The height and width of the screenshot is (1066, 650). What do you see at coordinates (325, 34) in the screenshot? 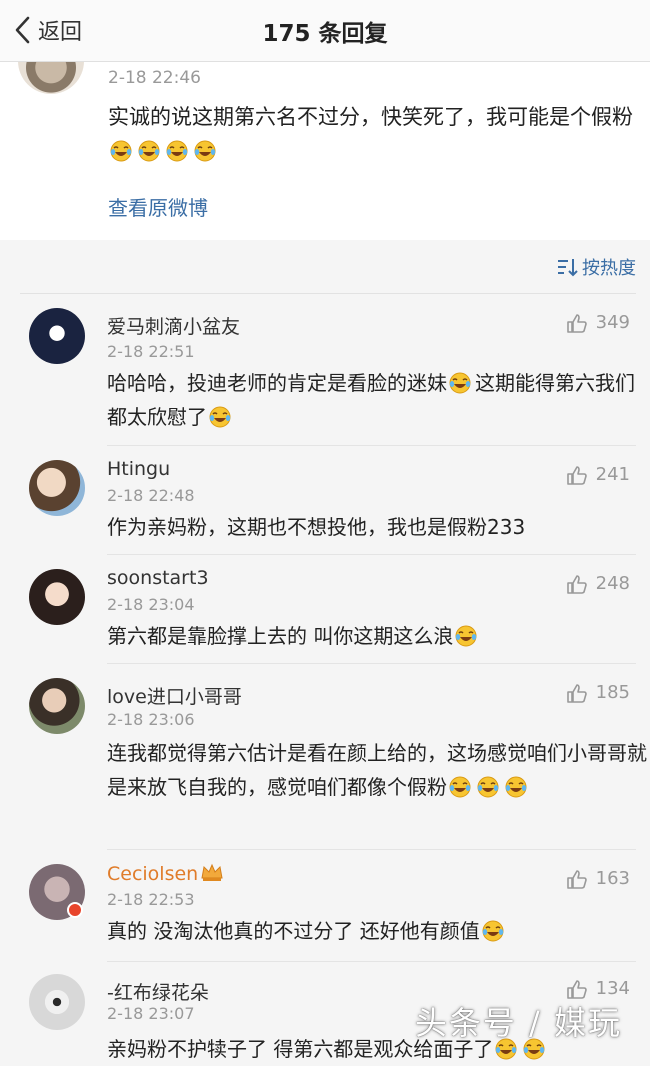
I see `page-title: 175 条回复` at bounding box center [325, 34].